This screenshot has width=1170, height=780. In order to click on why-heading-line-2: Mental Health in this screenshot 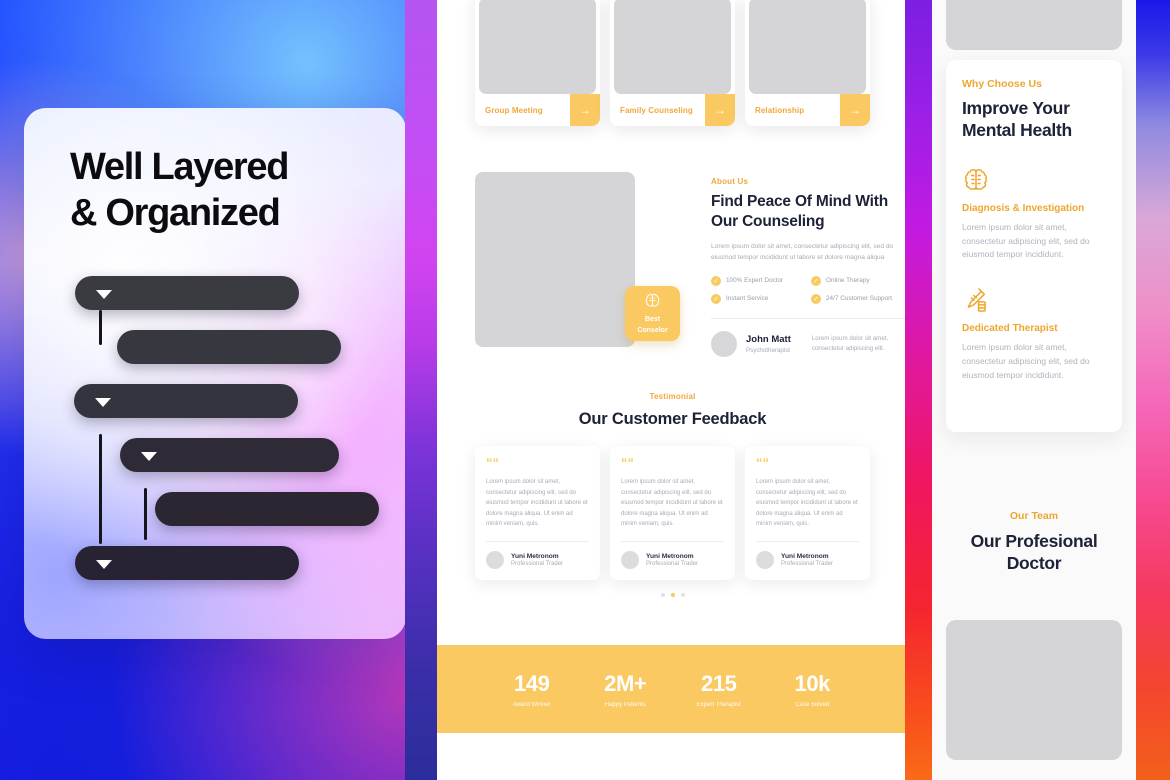, I will do `click(1017, 130)`.